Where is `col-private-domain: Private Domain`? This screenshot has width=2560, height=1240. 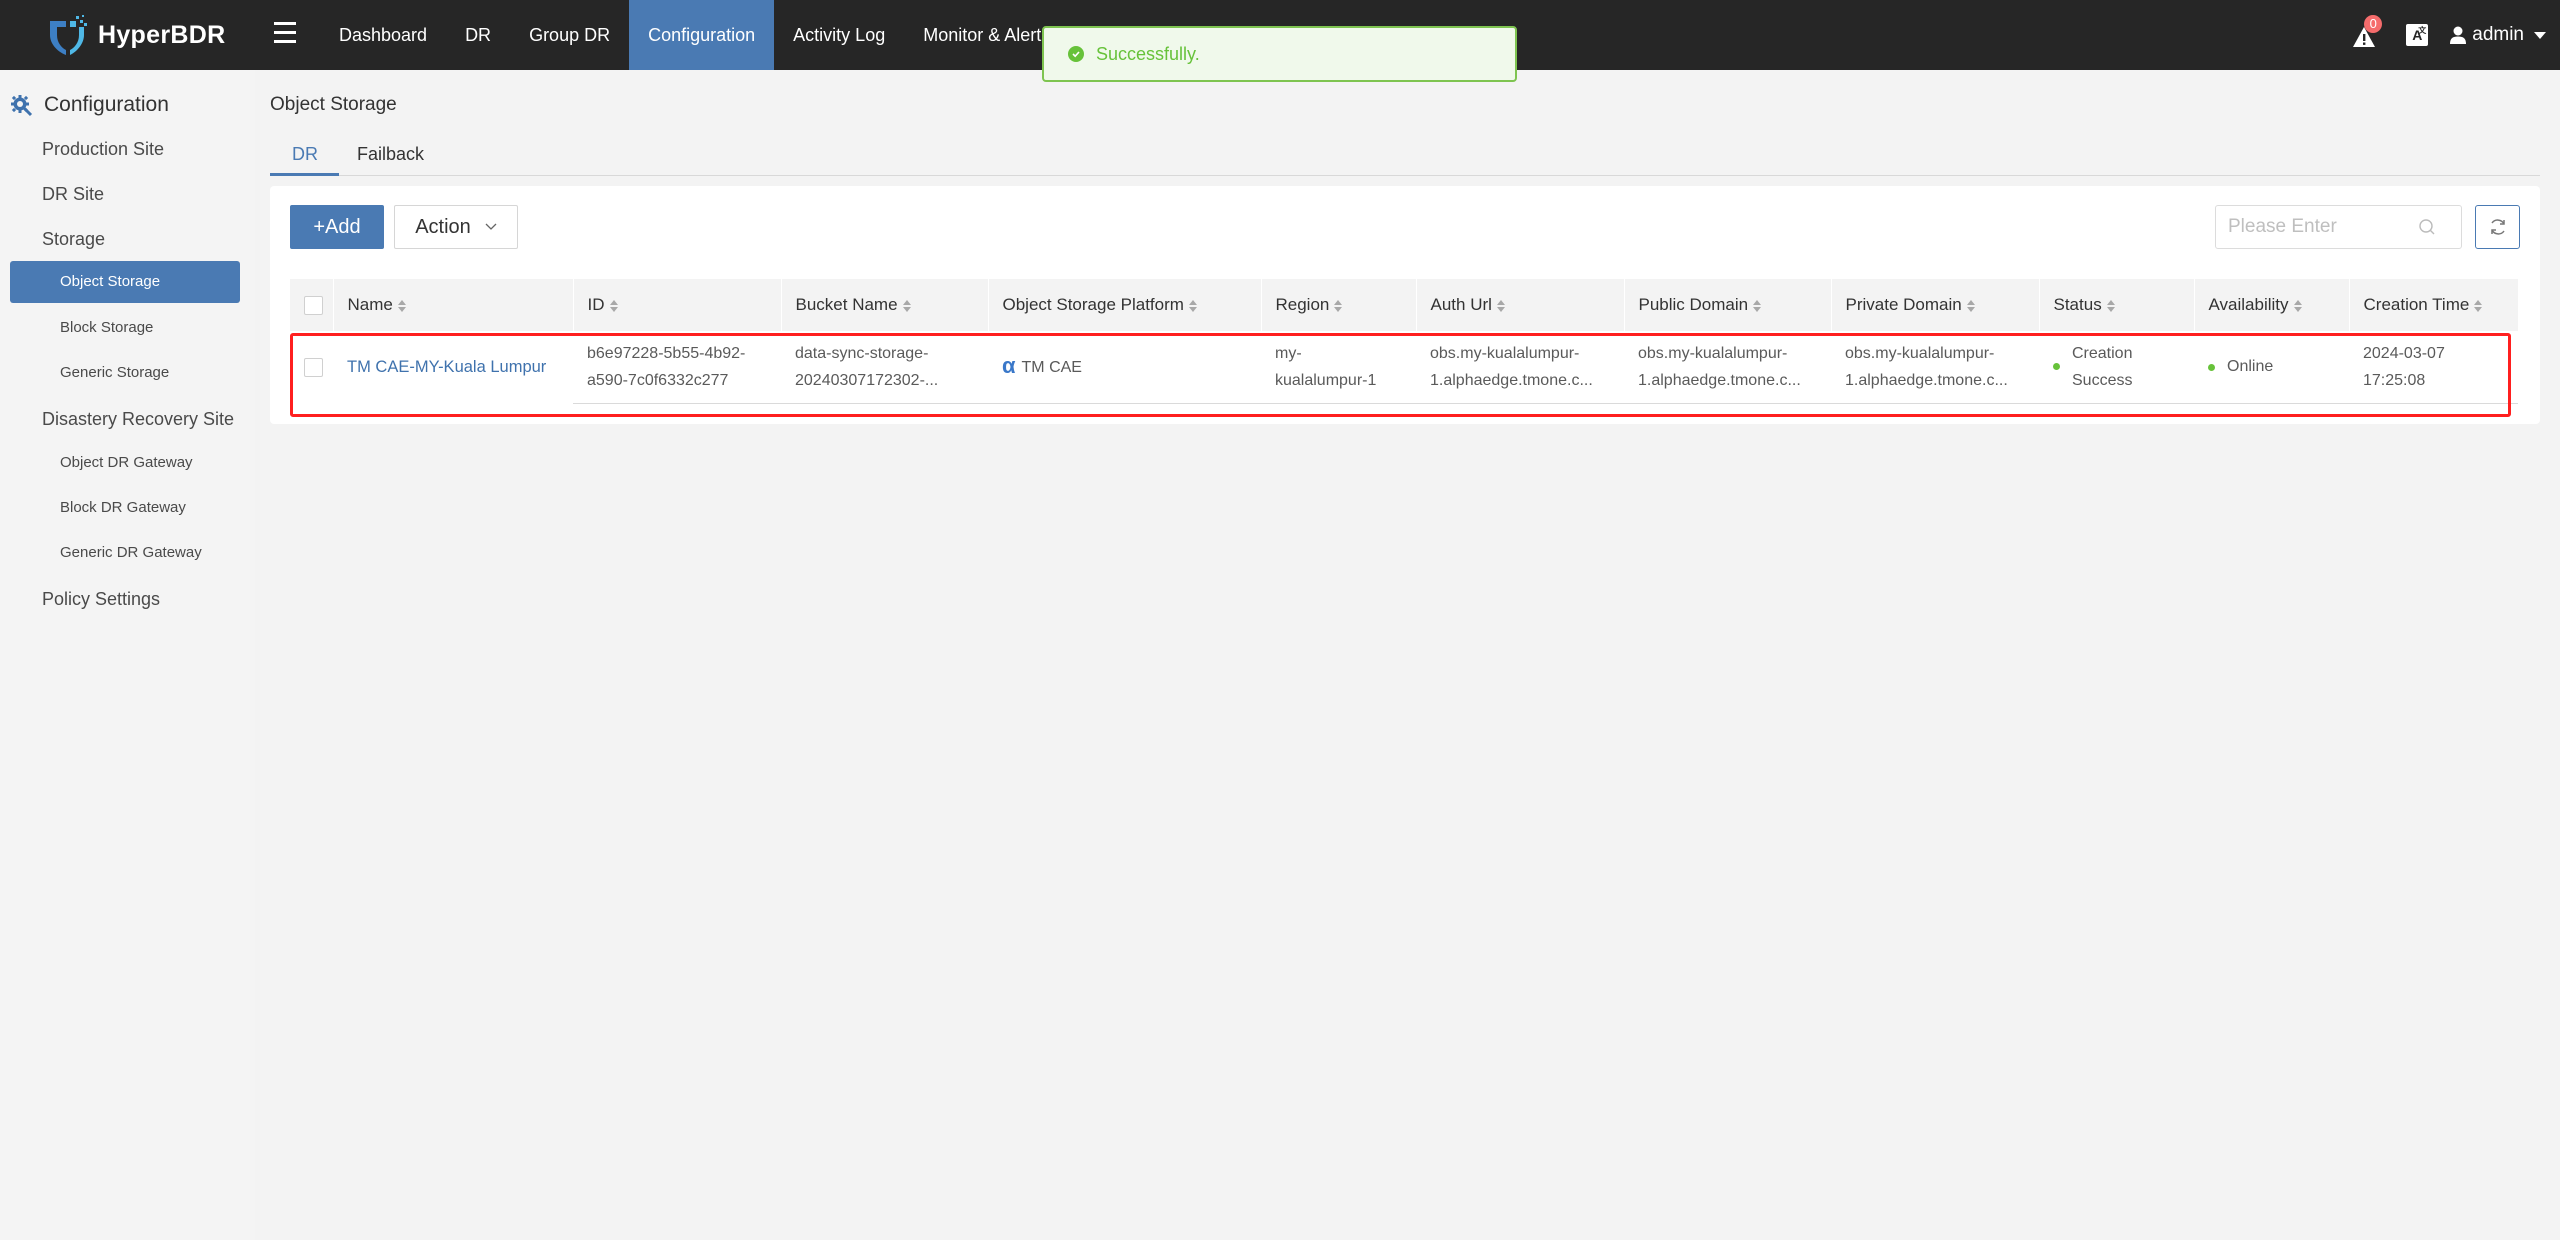
col-private-domain: Private Domain is located at coordinates (1935, 305).